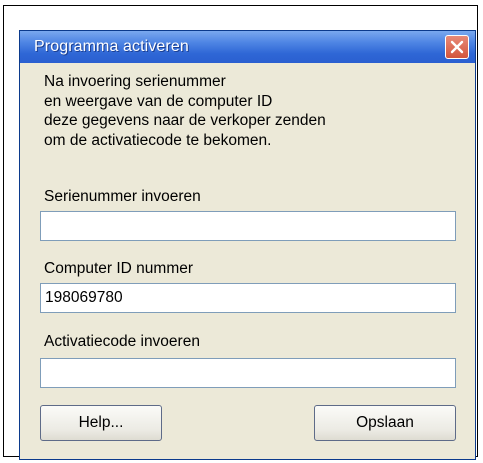 The image size is (483, 463). I want to click on instruction-line: om de activatiecode te bekomen., so click(158, 140).